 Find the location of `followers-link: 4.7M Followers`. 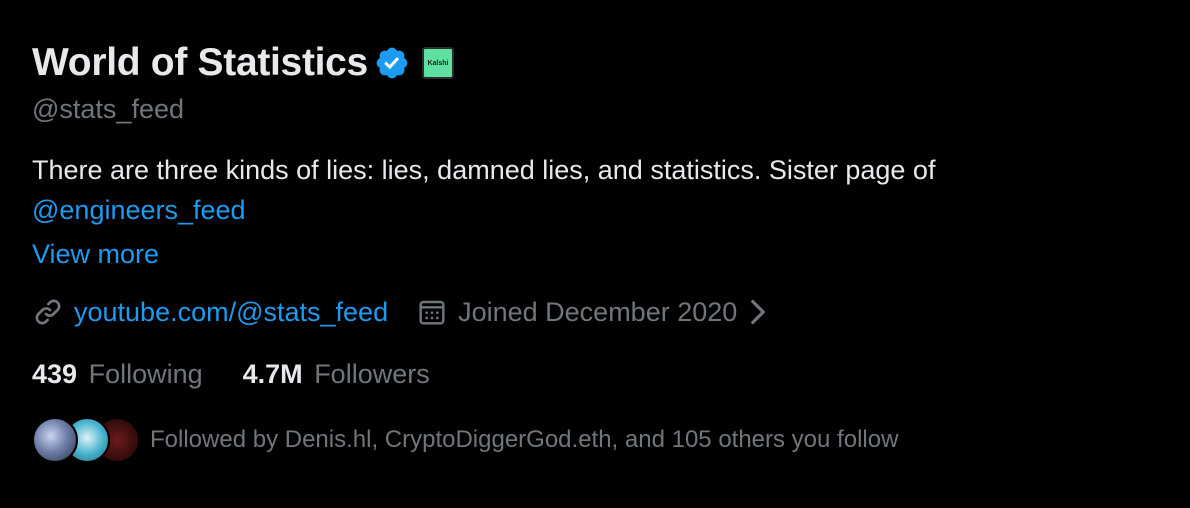

followers-link: 4.7M Followers is located at coordinates (336, 374).